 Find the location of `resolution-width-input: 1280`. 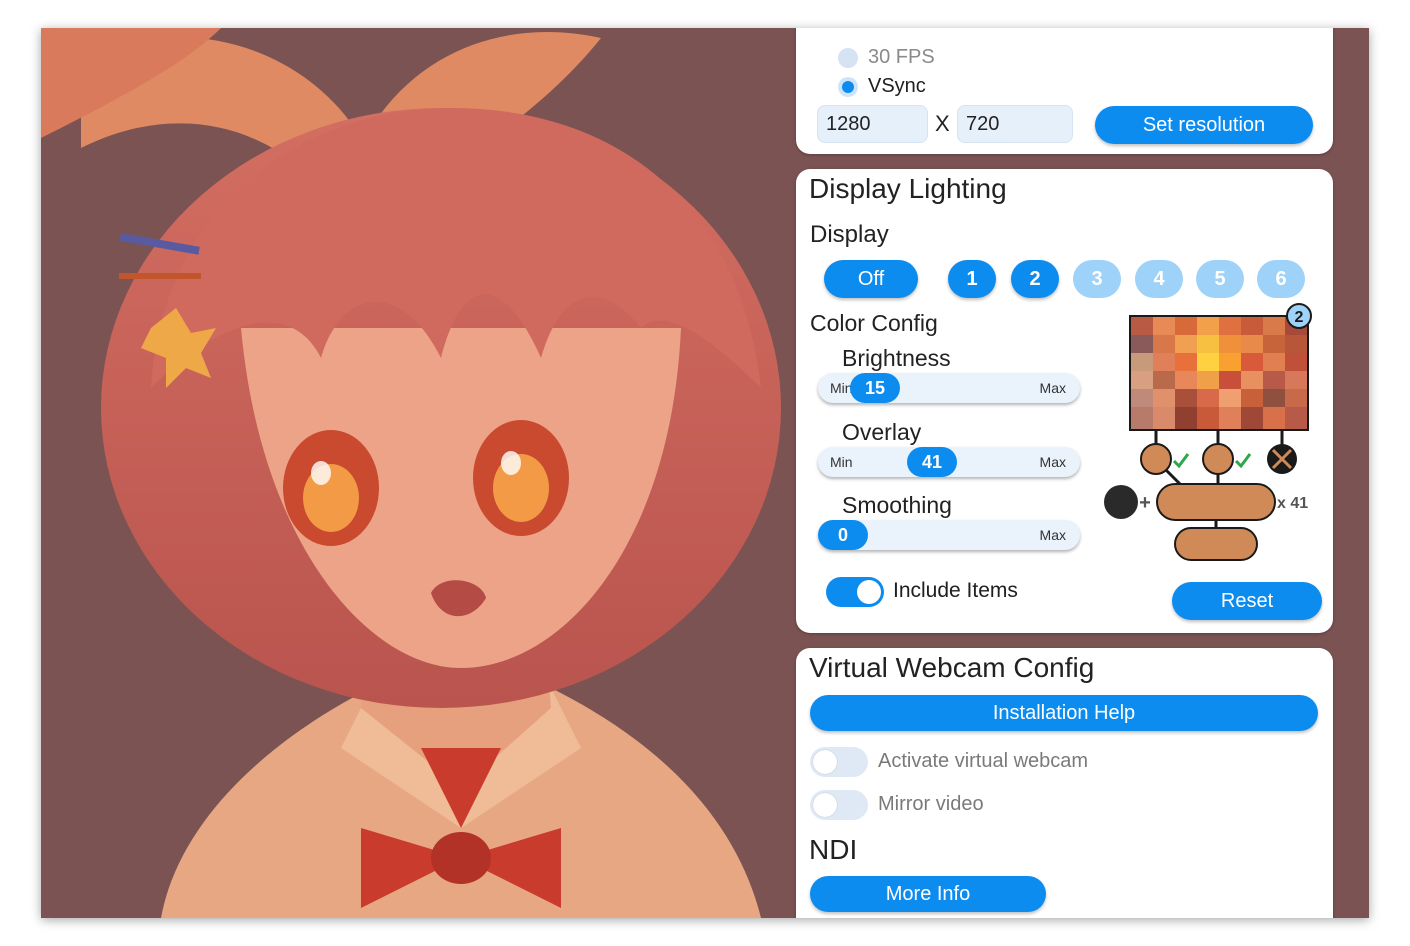

resolution-width-input: 1280 is located at coordinates (872, 124).